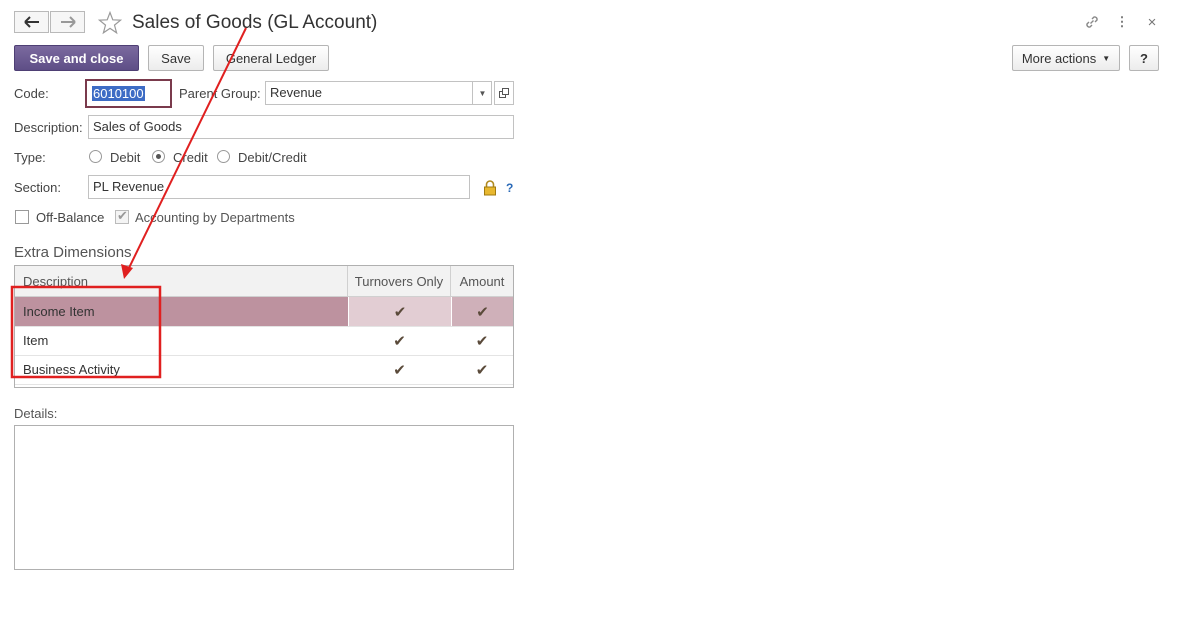 The height and width of the screenshot is (631, 1178). I want to click on save-and-close-button: Save and close, so click(76, 58).